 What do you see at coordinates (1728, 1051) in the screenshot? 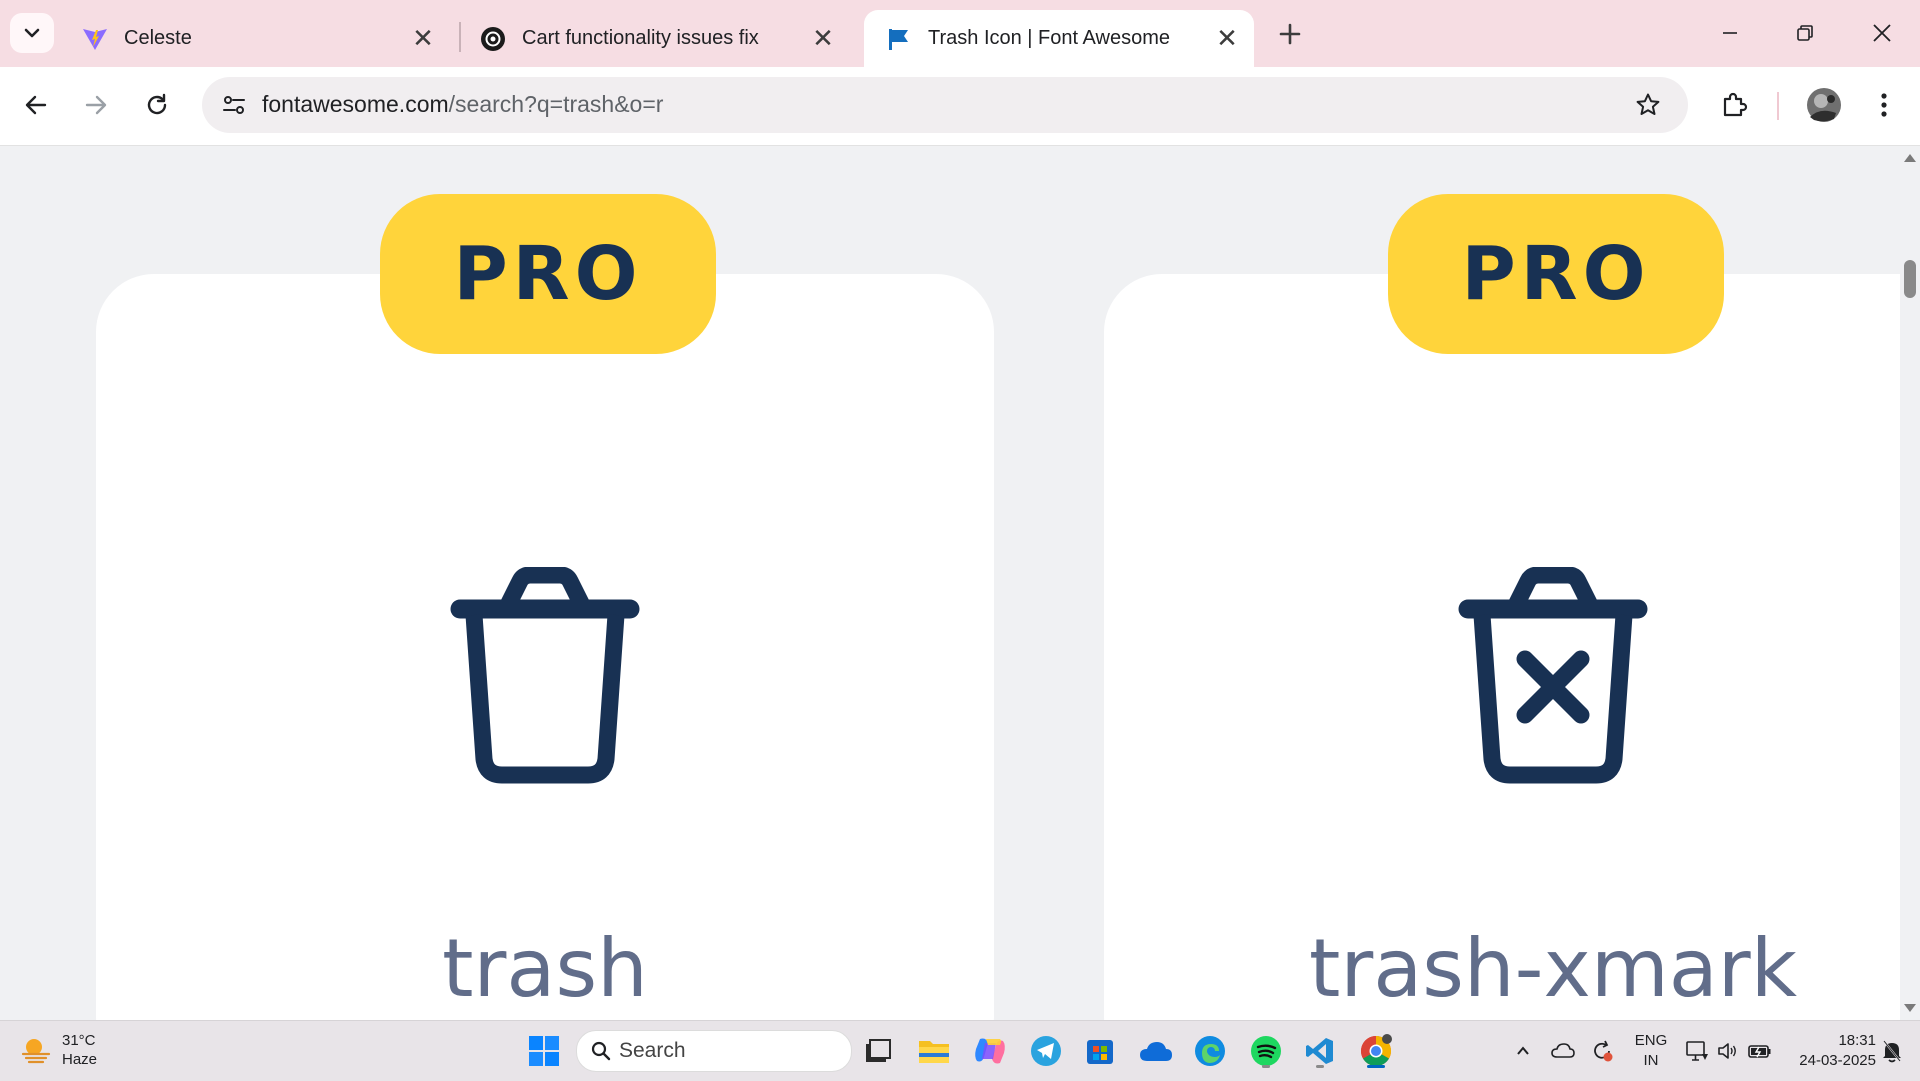
I see `volume-icon` at bounding box center [1728, 1051].